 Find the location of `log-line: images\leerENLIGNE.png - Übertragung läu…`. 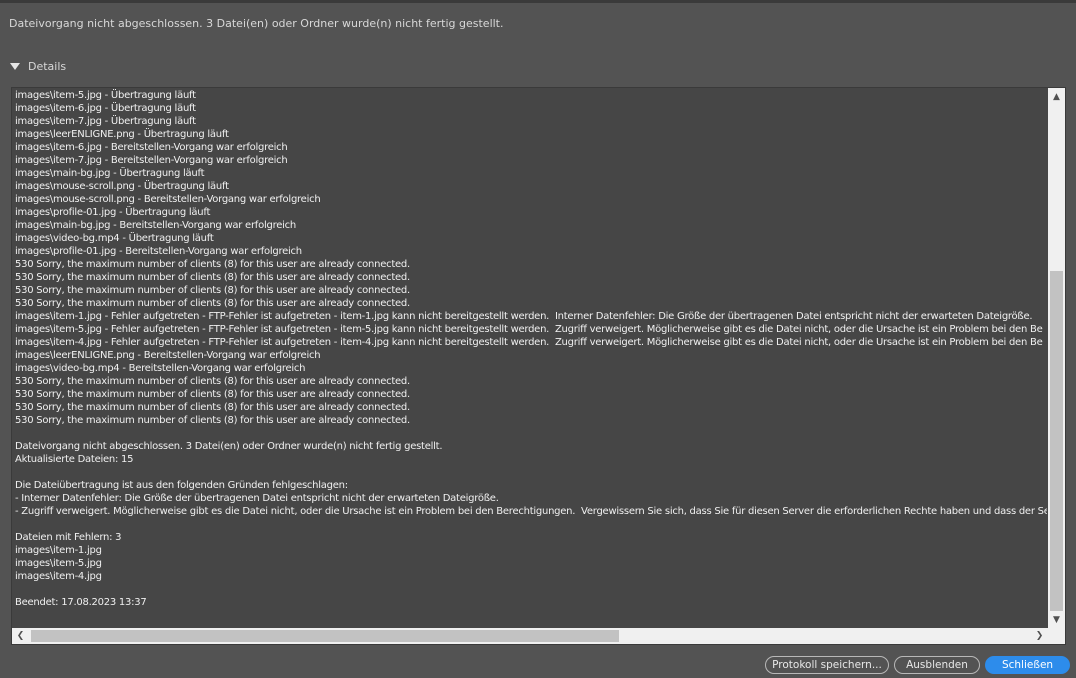

log-line: images\leerENLIGNE.png - Übertragung läu… is located at coordinates (122, 134).